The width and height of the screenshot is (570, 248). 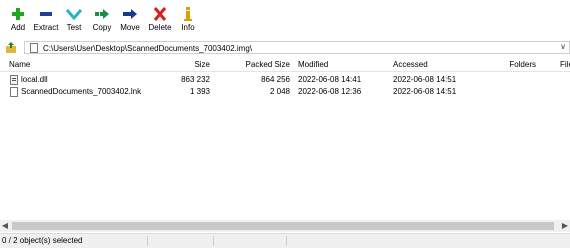 What do you see at coordinates (18, 27) in the screenshot?
I see `add-label: Add` at bounding box center [18, 27].